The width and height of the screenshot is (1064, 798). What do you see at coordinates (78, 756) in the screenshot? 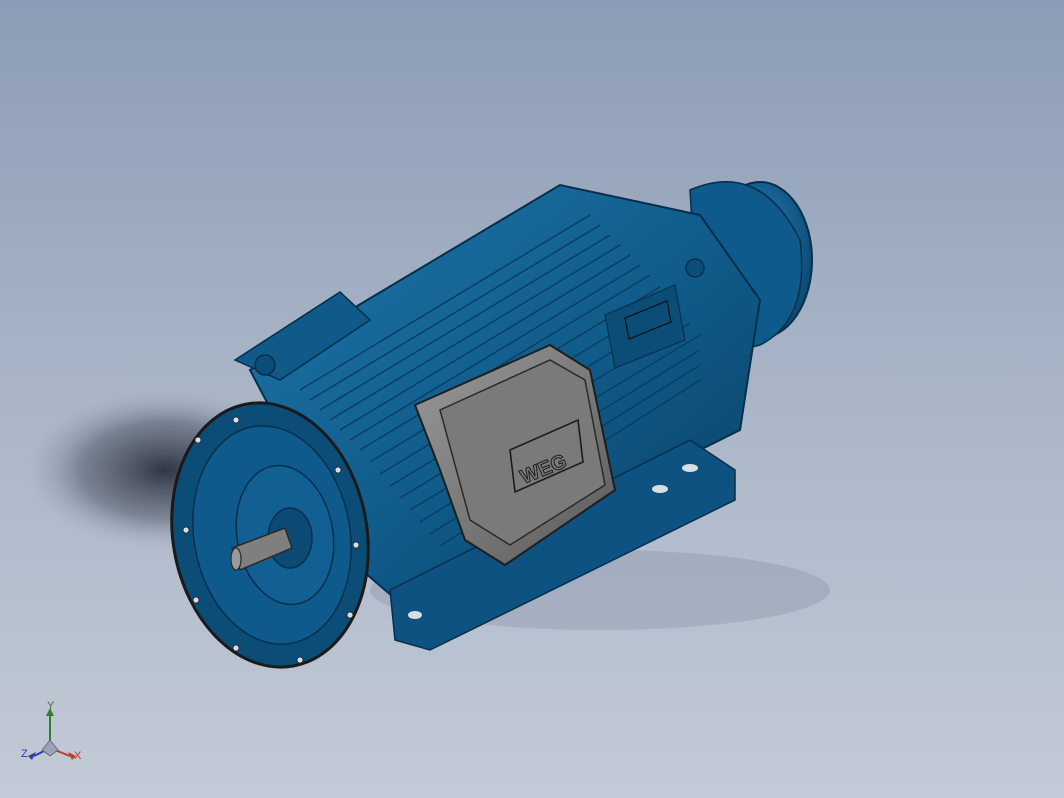
I see `x-axis-label: X` at bounding box center [78, 756].